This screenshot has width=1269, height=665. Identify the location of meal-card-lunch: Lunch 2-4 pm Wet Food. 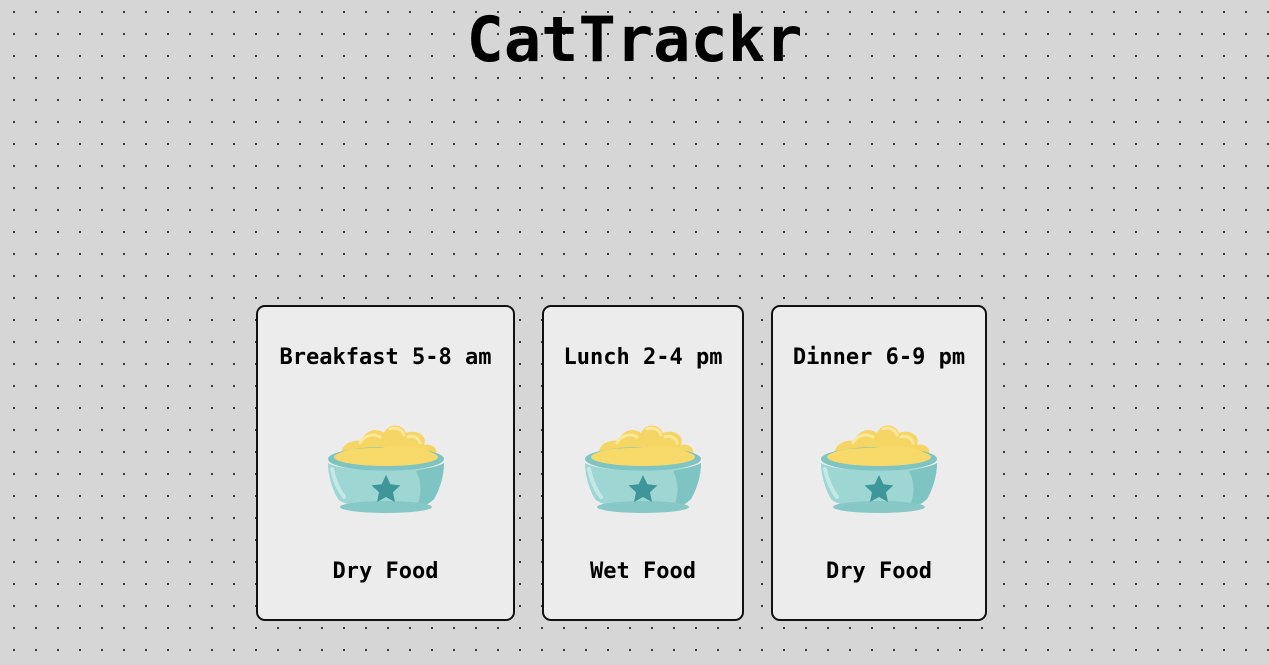
(643, 463).